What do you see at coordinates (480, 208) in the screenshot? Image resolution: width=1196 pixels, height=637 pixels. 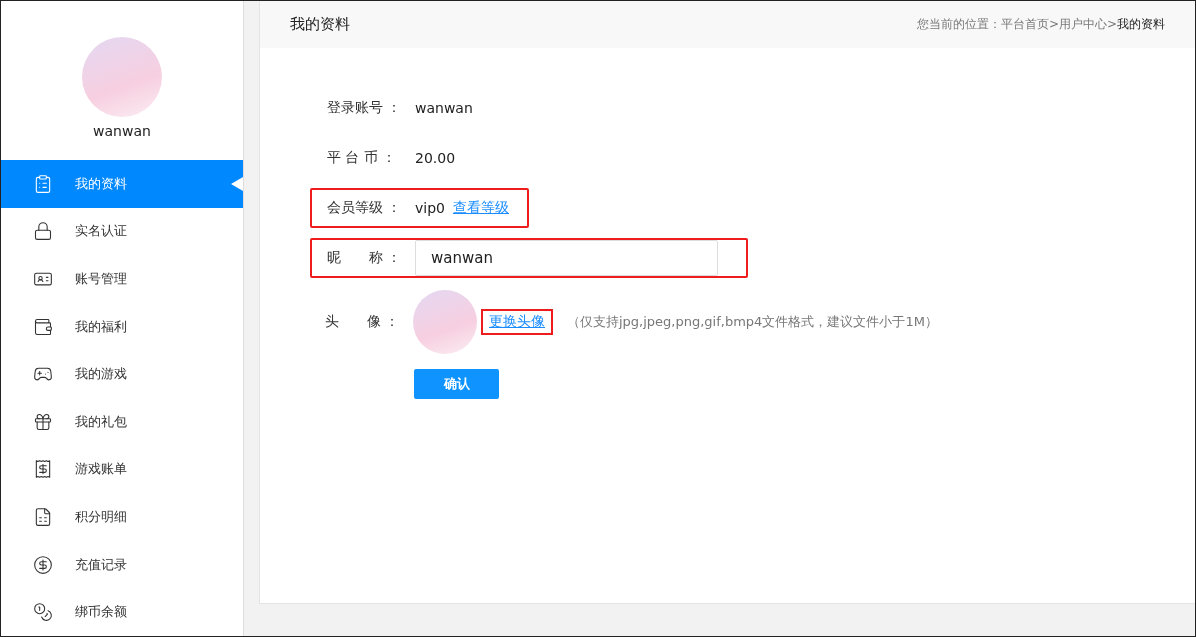 I see `view-level-link: 查看等级` at bounding box center [480, 208].